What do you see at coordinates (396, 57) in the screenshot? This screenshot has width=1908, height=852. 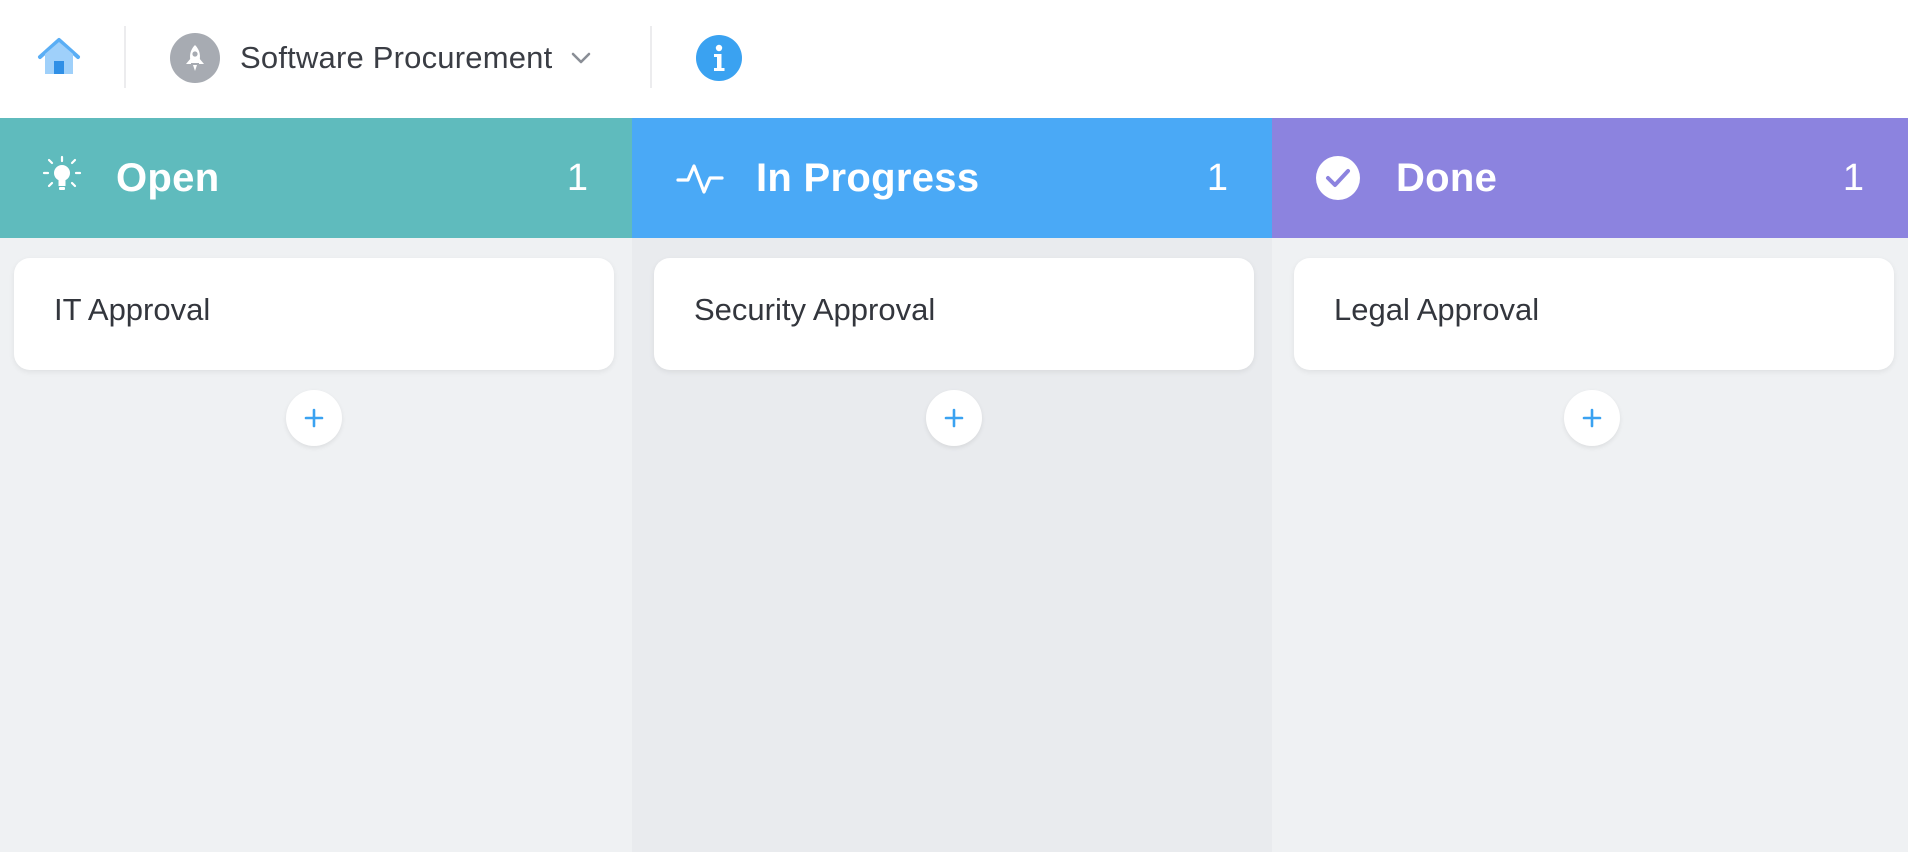 I see `board-title: Software Procurement` at bounding box center [396, 57].